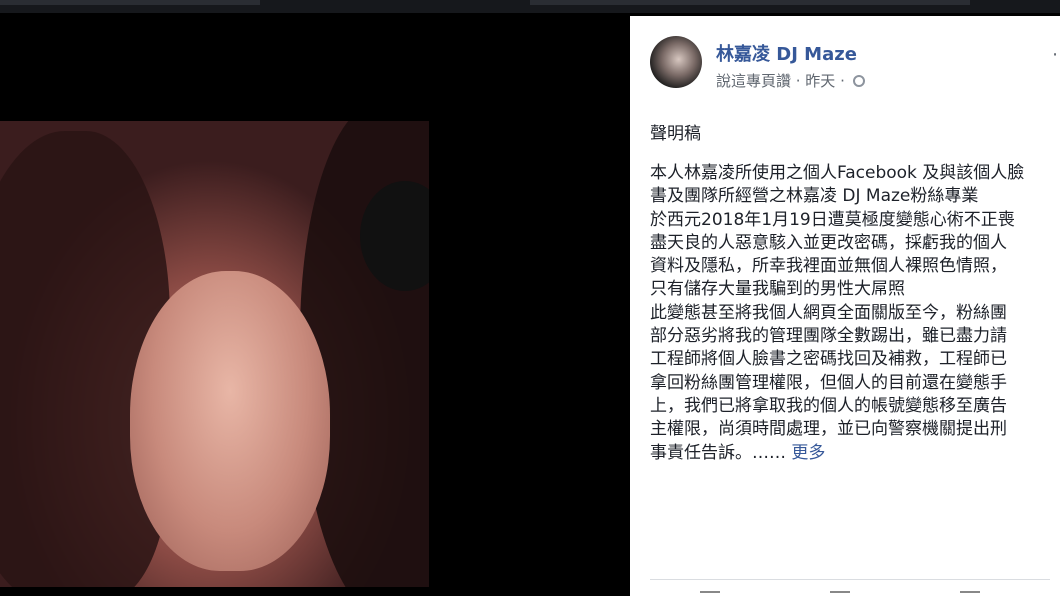 This screenshot has width=1060, height=596. I want to click on post-body-line: 只有儲存大量我騙到的男性大屌照, so click(777, 289).